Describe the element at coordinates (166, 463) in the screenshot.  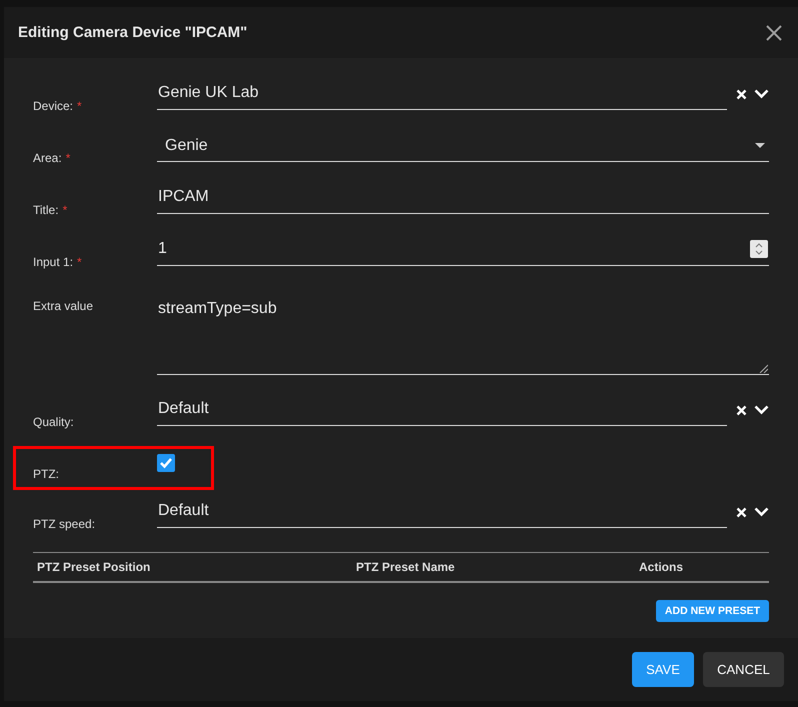
I see `checkbox` at that location.